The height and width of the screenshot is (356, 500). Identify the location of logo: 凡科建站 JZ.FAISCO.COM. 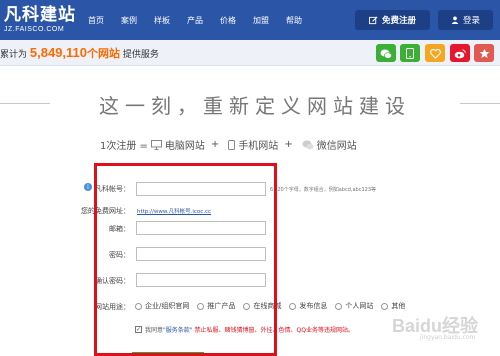
(40, 20).